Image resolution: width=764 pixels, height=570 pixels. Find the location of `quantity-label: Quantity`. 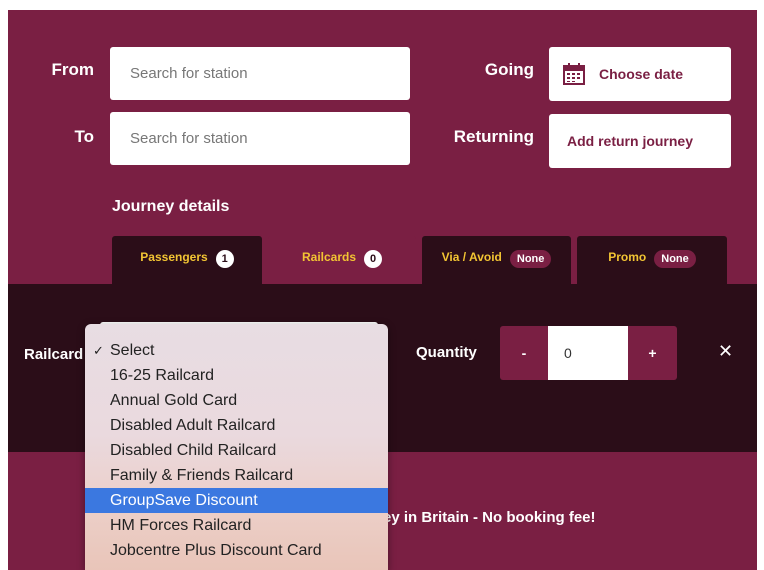

quantity-label: Quantity is located at coordinates (446, 352).